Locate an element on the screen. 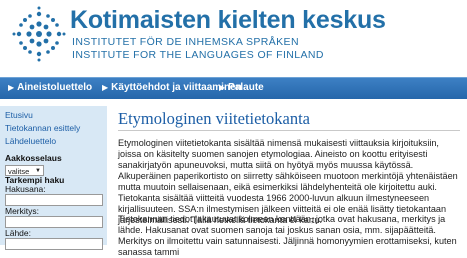 The width and height of the screenshot is (467, 258). institute-logo-icon is located at coordinates (39, 34).